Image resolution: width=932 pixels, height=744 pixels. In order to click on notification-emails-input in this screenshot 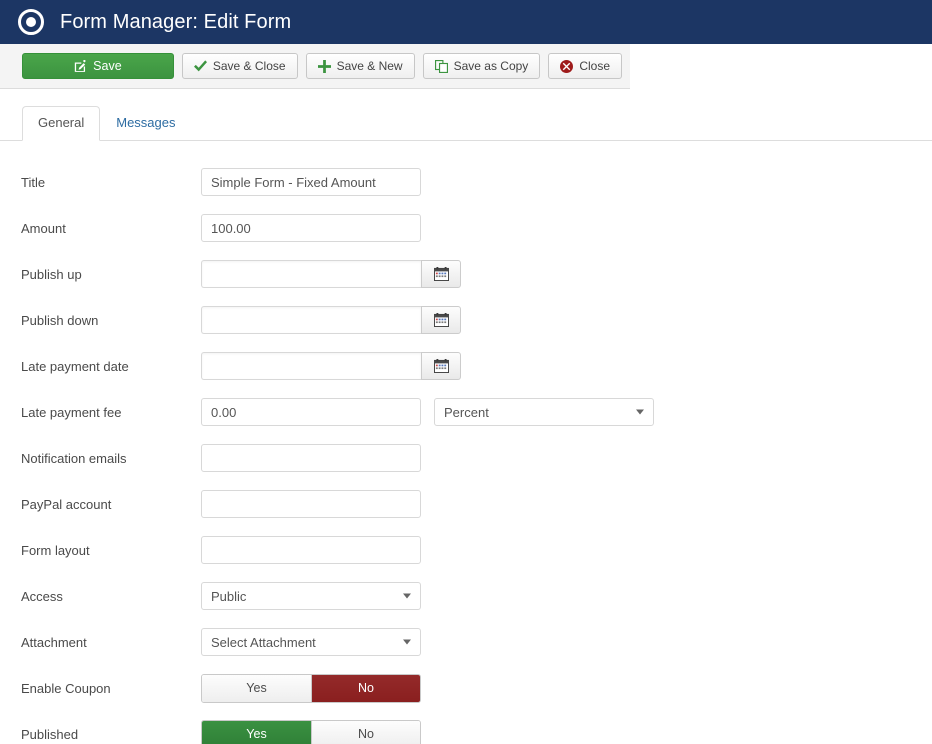, I will do `click(311, 458)`.